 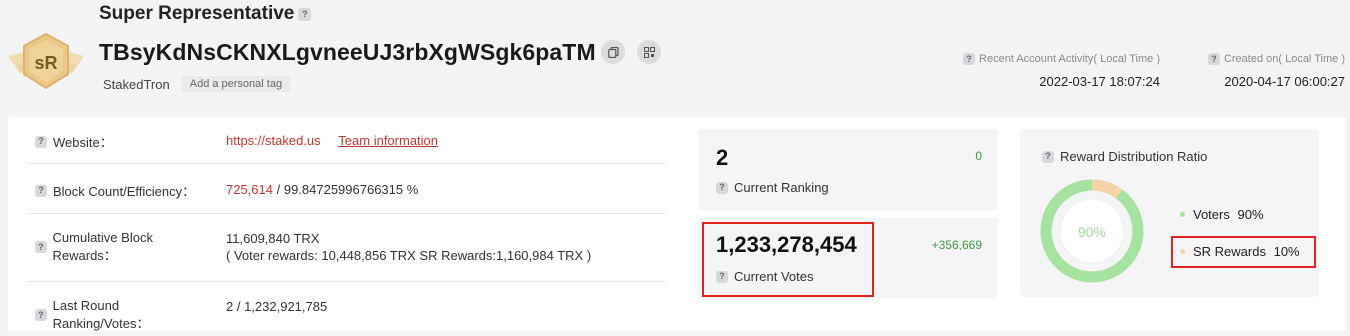 I want to click on voters-legend-label: Voters, so click(x=1211, y=214).